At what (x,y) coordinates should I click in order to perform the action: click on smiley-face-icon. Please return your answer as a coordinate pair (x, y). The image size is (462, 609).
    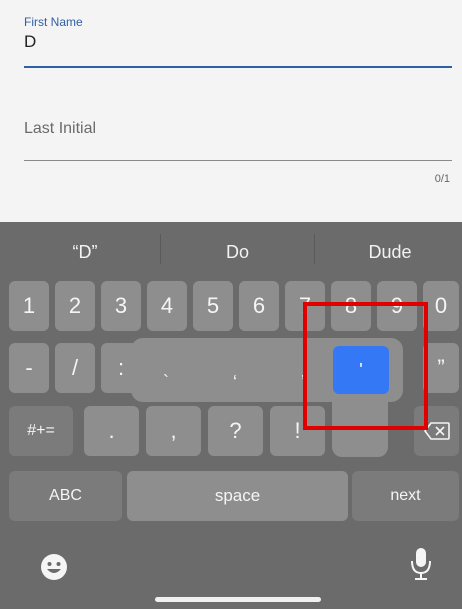
    Looking at the image, I should click on (54, 567).